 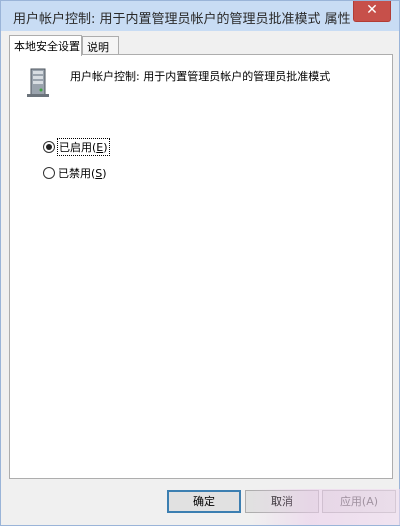 I want to click on disabled-radio, so click(x=49, y=173).